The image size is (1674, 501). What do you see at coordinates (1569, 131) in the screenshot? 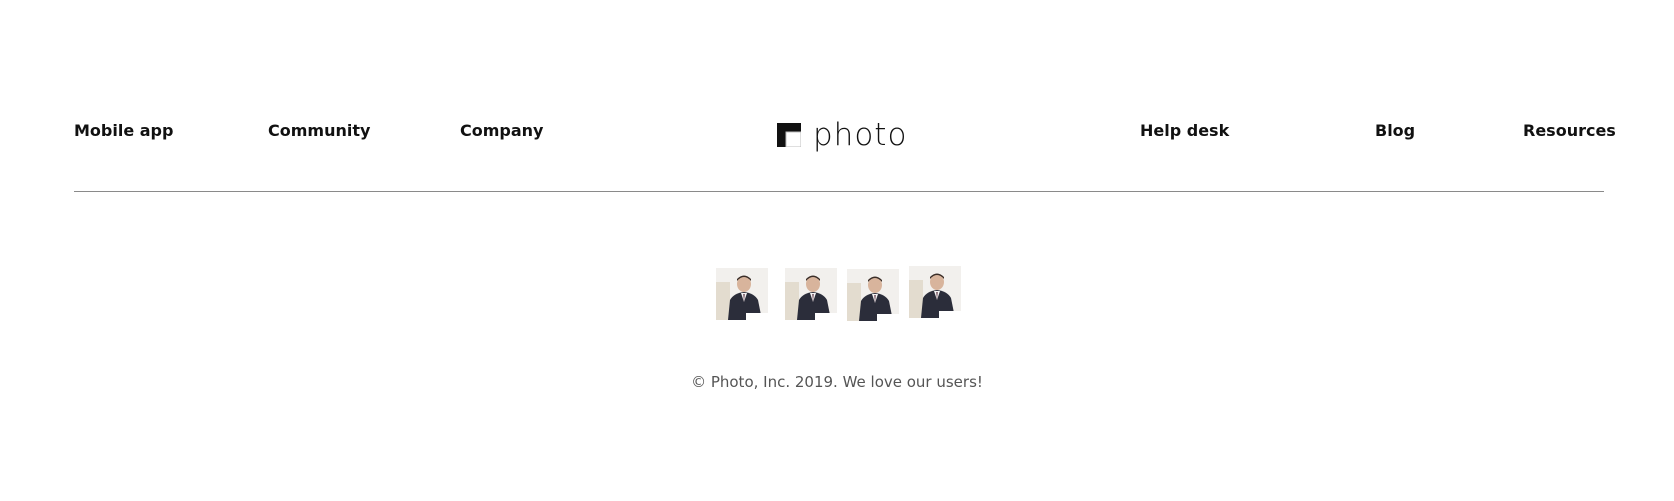
I see `footer-link-resources: Resources` at bounding box center [1569, 131].